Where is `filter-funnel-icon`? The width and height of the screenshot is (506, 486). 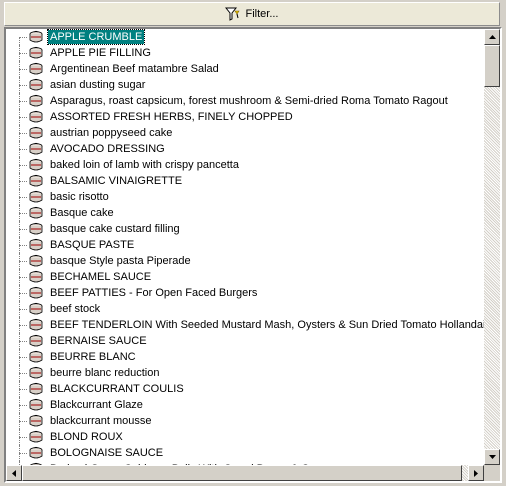 filter-funnel-icon is located at coordinates (233, 14).